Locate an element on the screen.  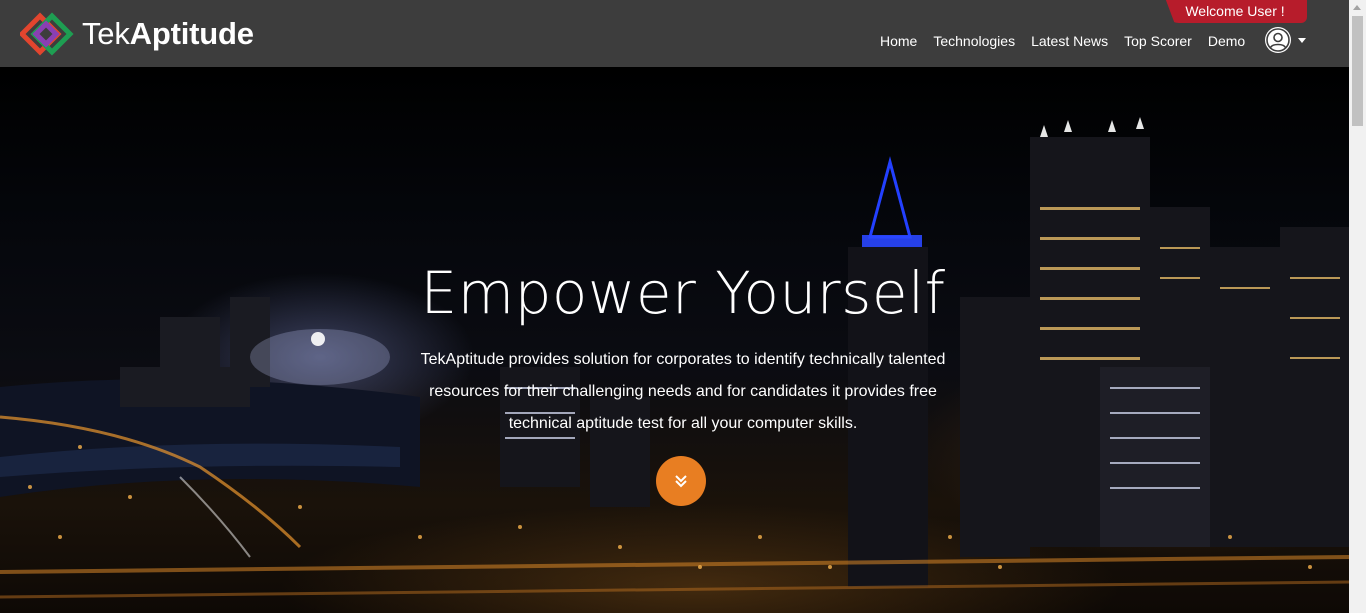
scroll-up-arrow-icon is located at coordinates (1357, 7).